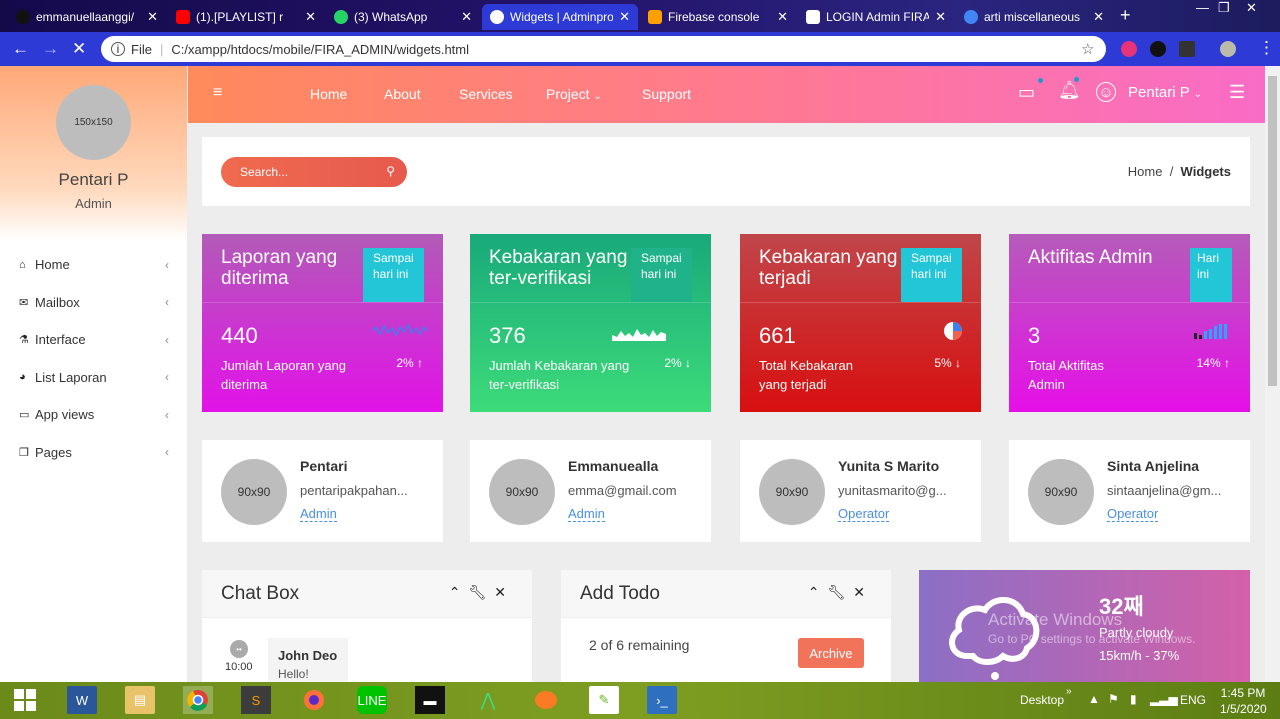  What do you see at coordinates (1113, 699) in the screenshot?
I see `action-center-icon: ⚑` at bounding box center [1113, 699].